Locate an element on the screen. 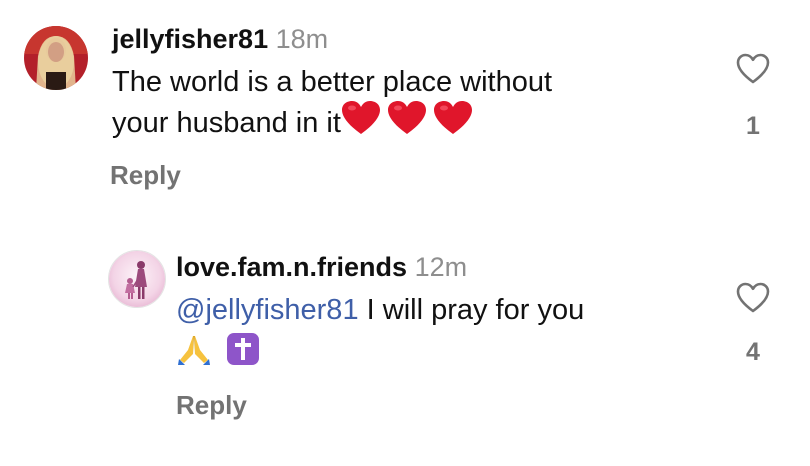 The width and height of the screenshot is (810, 466). comment-text-line: @jellyfisher81 I will pray for you is located at coordinates (380, 310).